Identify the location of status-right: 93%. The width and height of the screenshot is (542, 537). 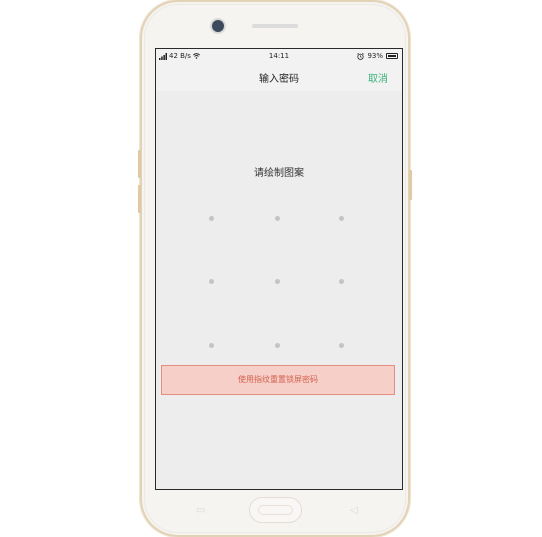
(377, 56).